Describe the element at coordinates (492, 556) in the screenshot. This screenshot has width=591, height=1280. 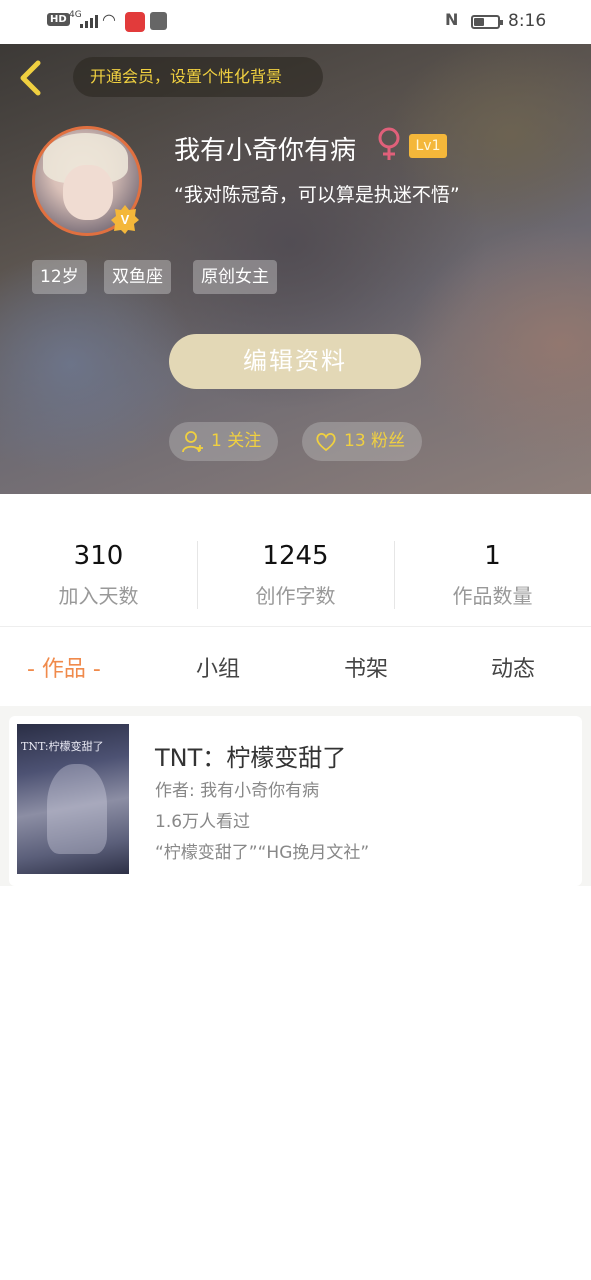
I see `stat-value: 1` at that location.